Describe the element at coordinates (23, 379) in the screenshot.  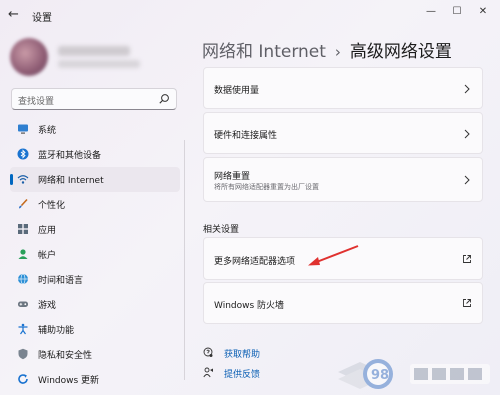
I see `update-icon` at that location.